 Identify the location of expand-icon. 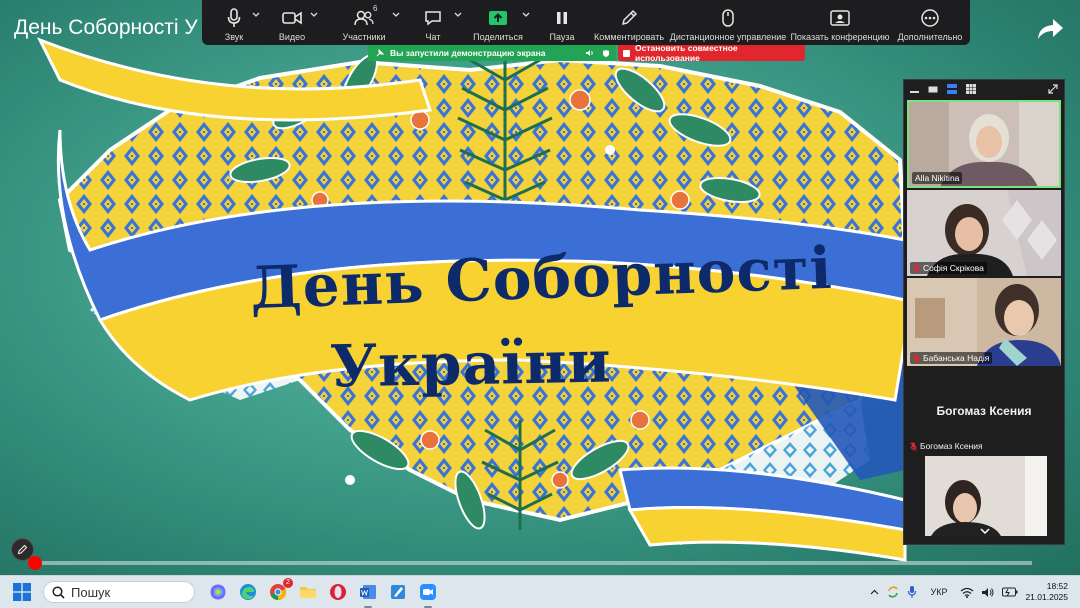
(1053, 89).